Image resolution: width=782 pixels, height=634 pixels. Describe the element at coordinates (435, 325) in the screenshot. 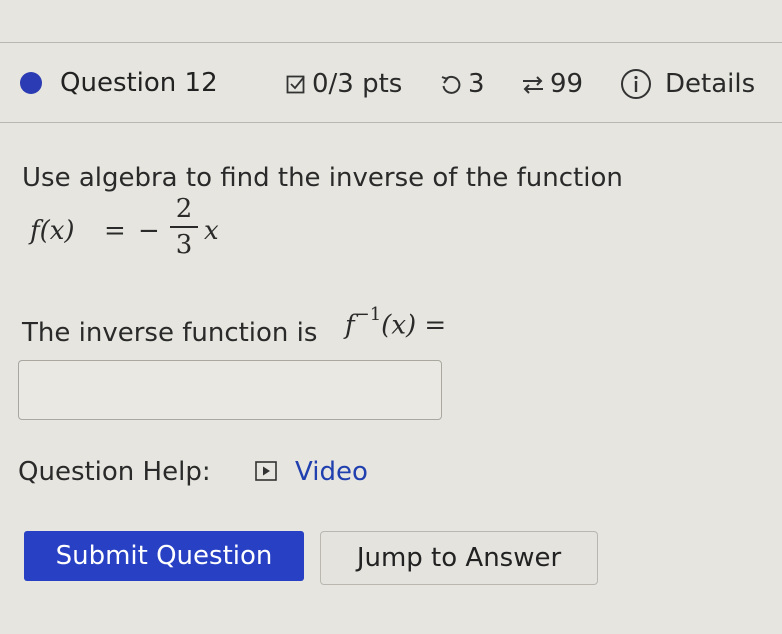

I see `inverse-equals: =` at that location.